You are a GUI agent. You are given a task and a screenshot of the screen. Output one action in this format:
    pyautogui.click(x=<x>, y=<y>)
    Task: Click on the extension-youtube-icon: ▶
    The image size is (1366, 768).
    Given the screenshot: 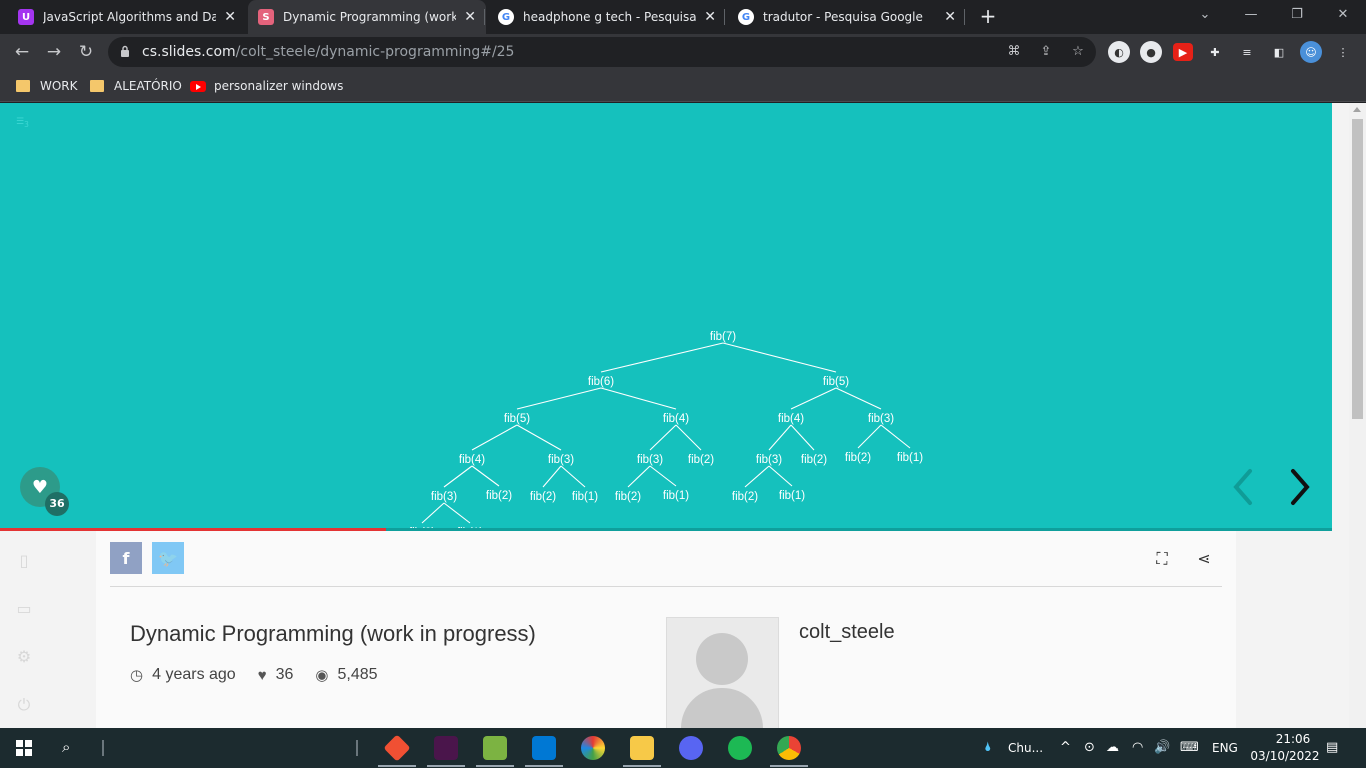 What is the action you would take?
    pyautogui.click(x=1183, y=52)
    